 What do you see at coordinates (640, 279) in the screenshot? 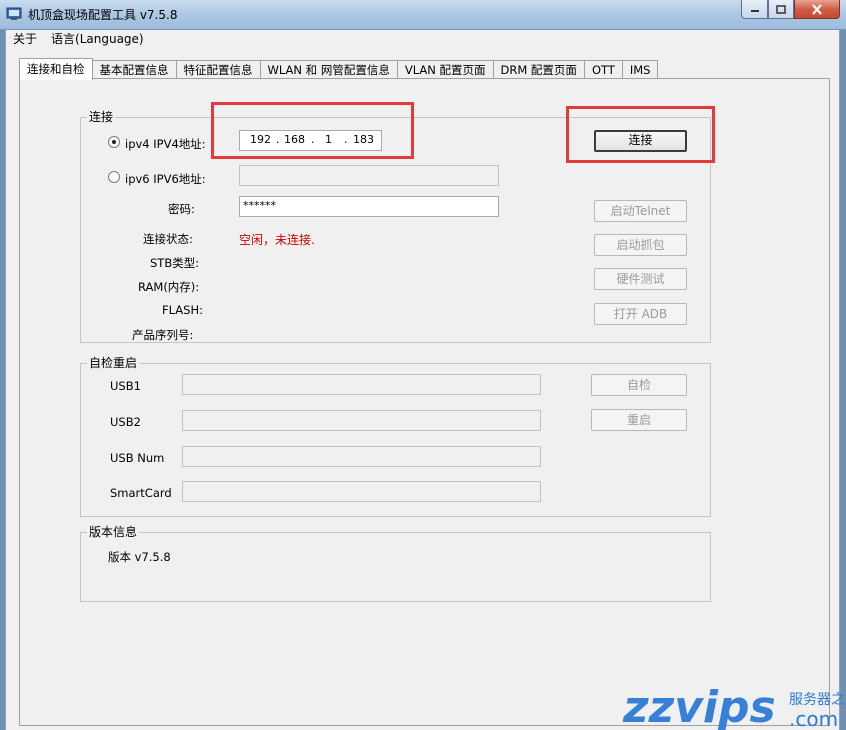
I see `hardware-test-button: 硬件测试` at bounding box center [640, 279].